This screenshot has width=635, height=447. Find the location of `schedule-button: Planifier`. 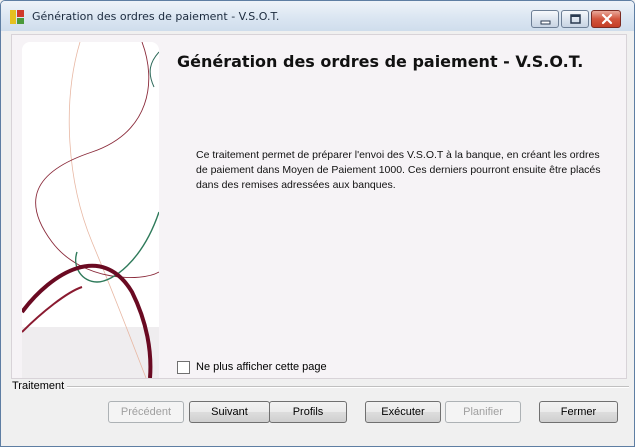

schedule-button: Planifier is located at coordinates (483, 412).